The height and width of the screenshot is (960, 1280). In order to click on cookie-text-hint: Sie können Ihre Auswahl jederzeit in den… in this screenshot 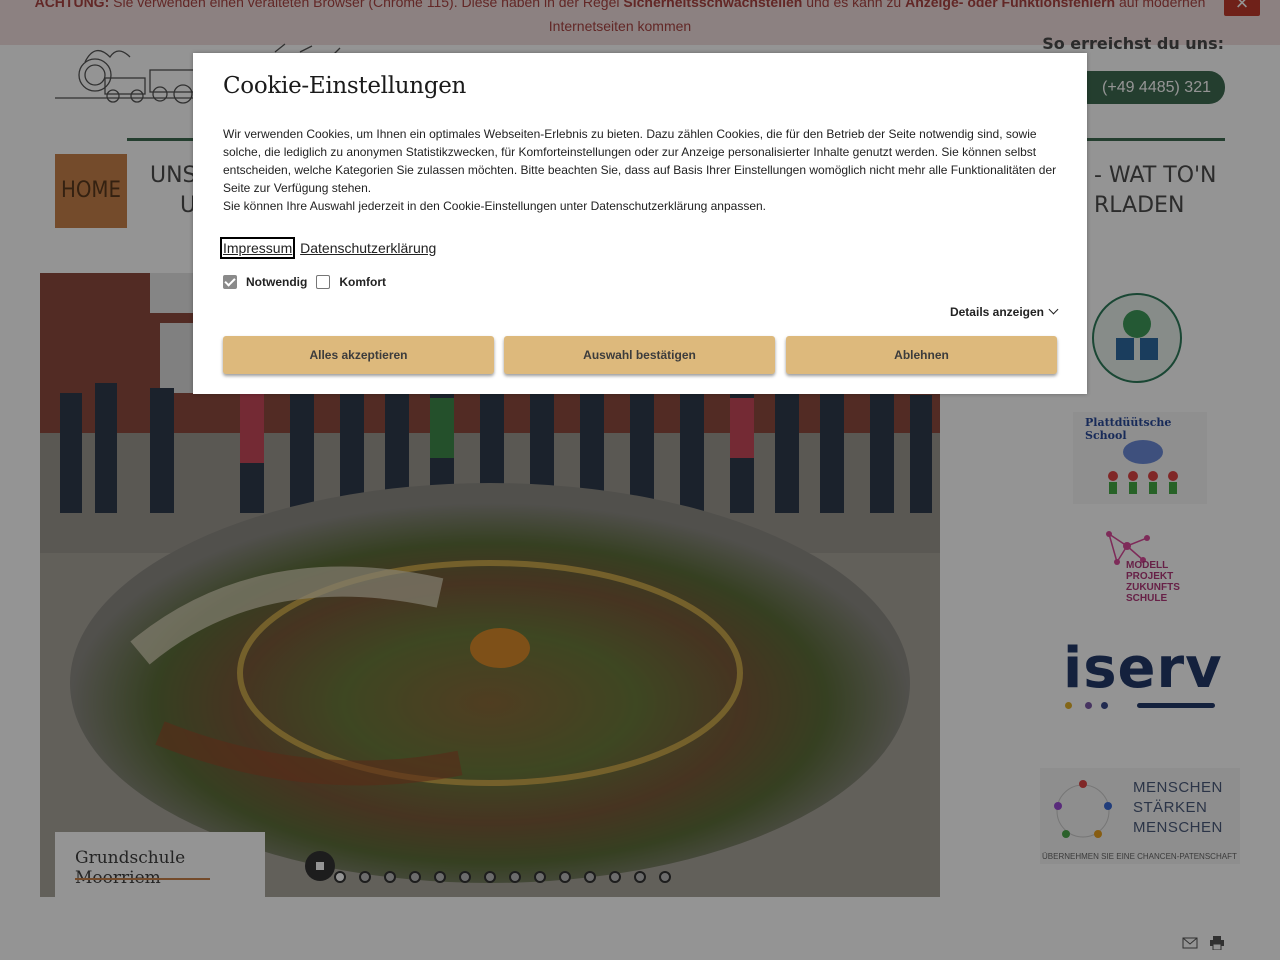, I will do `click(495, 206)`.